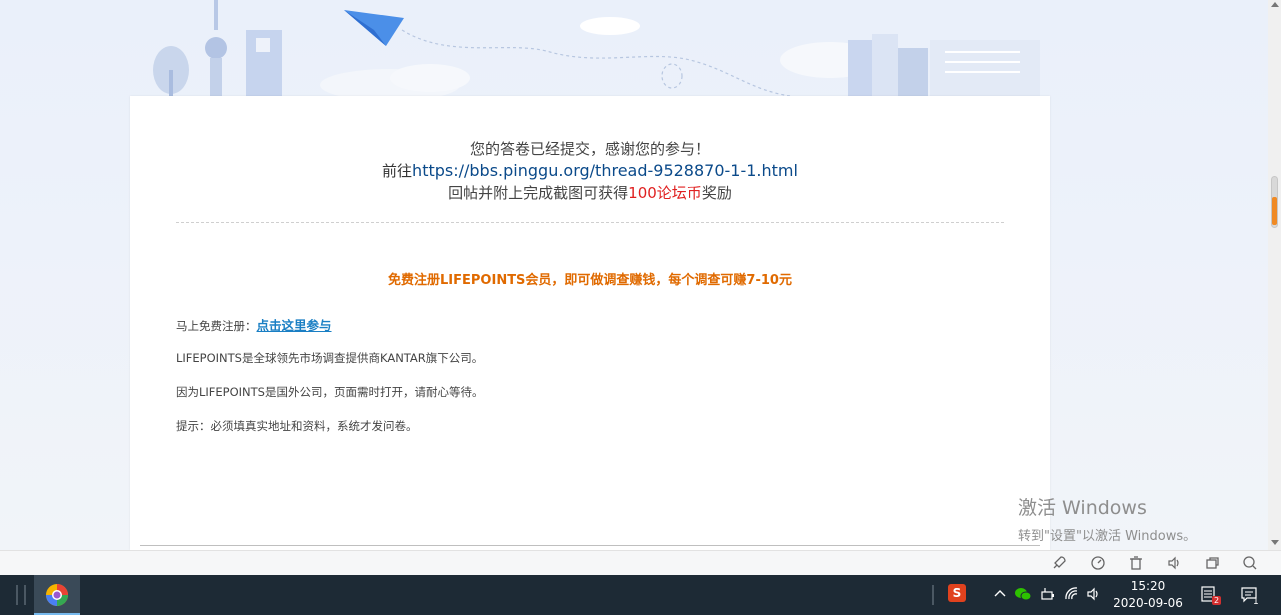  I want to click on windows-taskbar: S 15:20 2020-09-06 2 1, so click(640, 595).